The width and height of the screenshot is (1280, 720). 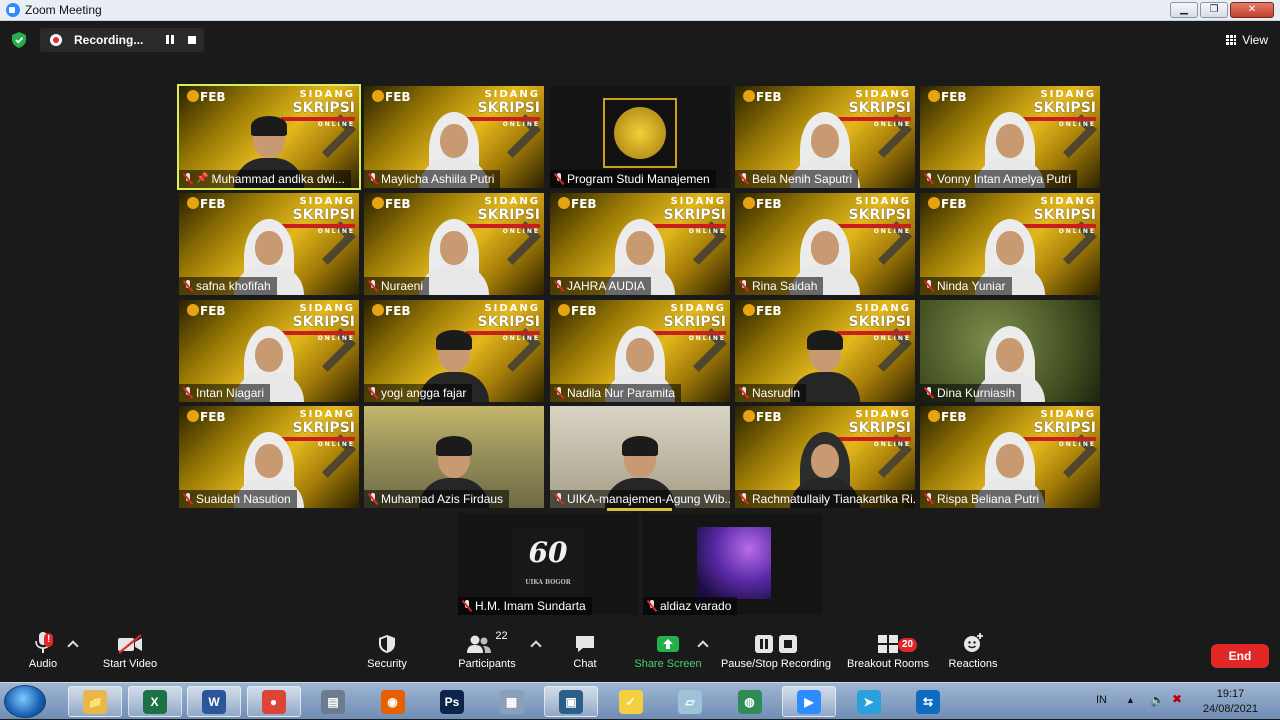 What do you see at coordinates (454, 457) in the screenshot?
I see `participant-tile: Muhamad Azis Firdaus` at bounding box center [454, 457].